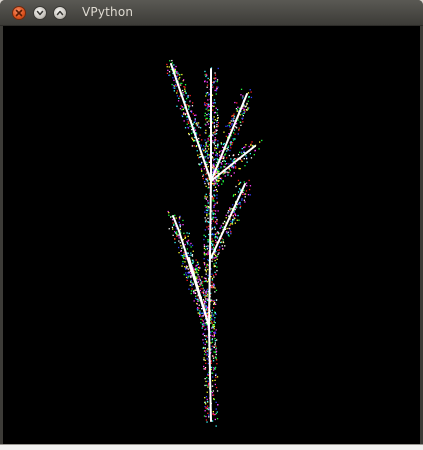 The image size is (423, 450). Describe the element at coordinates (19, 13) in the screenshot. I see `close-button` at that location.